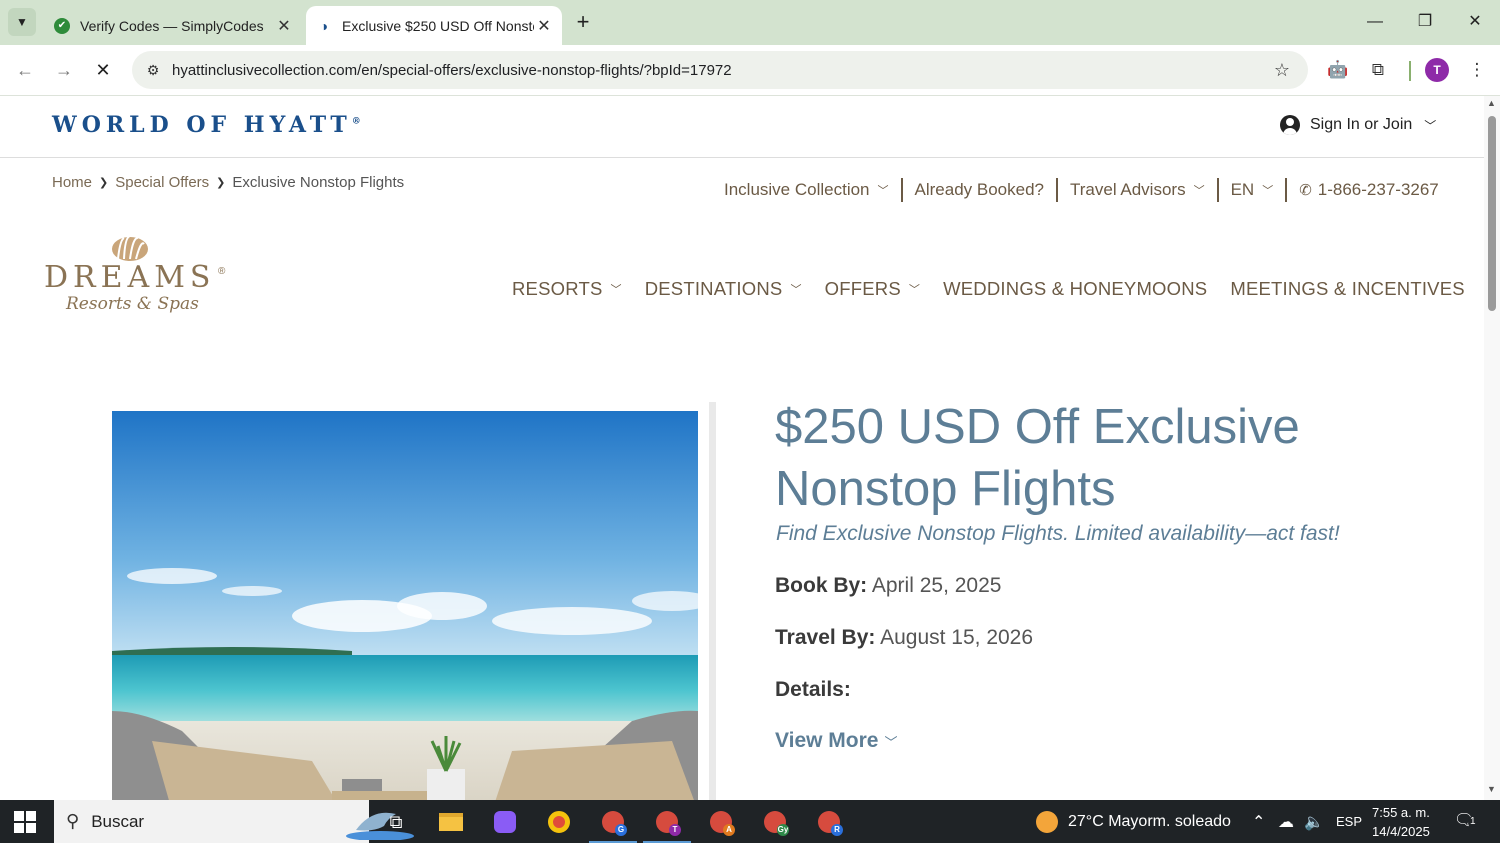 The height and width of the screenshot is (843, 1500). I want to click on nav-destinations: DESTINATIONS ﹀, so click(723, 289).